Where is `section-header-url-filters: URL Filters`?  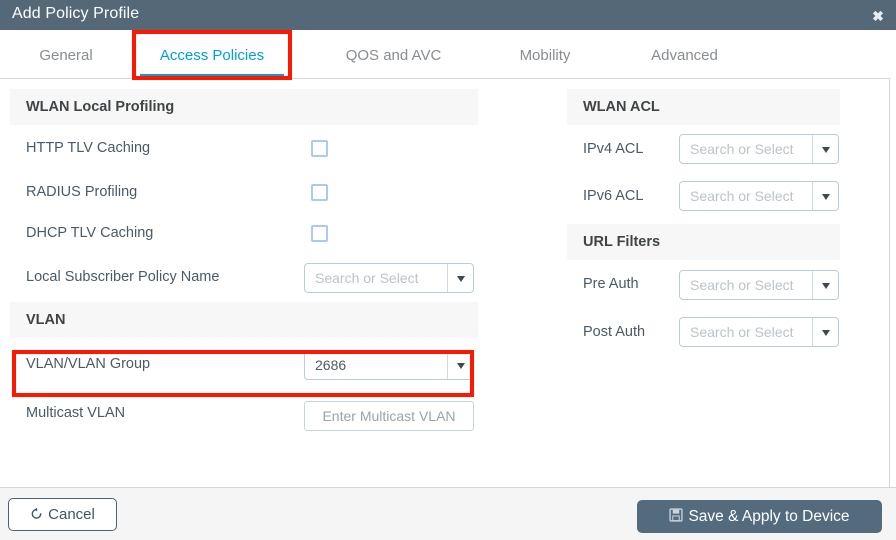 section-header-url-filters: URL Filters is located at coordinates (703, 242).